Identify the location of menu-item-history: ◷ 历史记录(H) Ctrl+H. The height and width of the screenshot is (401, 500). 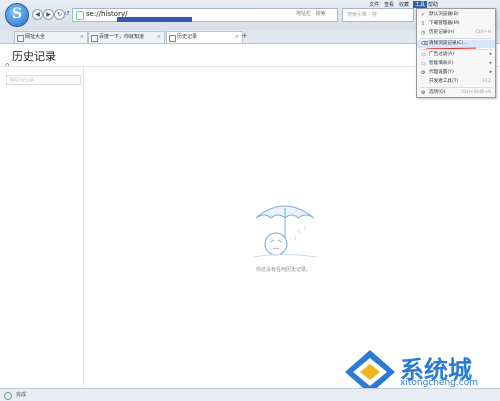
(456, 33).